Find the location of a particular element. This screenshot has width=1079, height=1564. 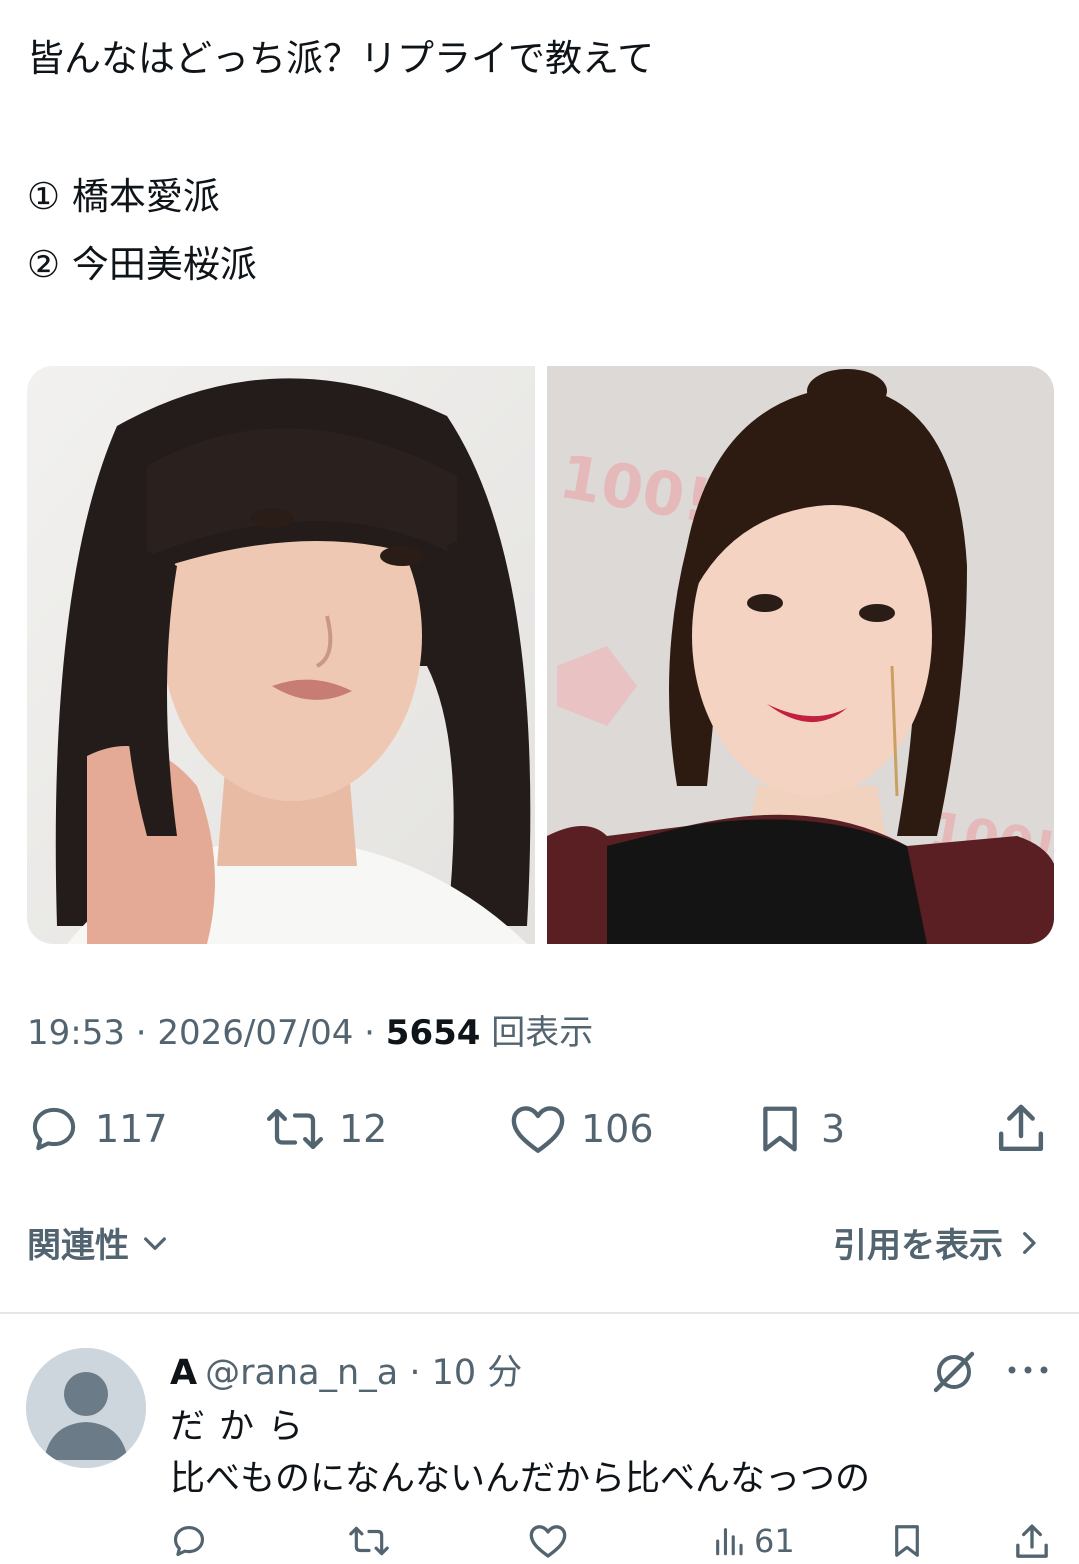

default-avatar-icon is located at coordinates (86, 1408).